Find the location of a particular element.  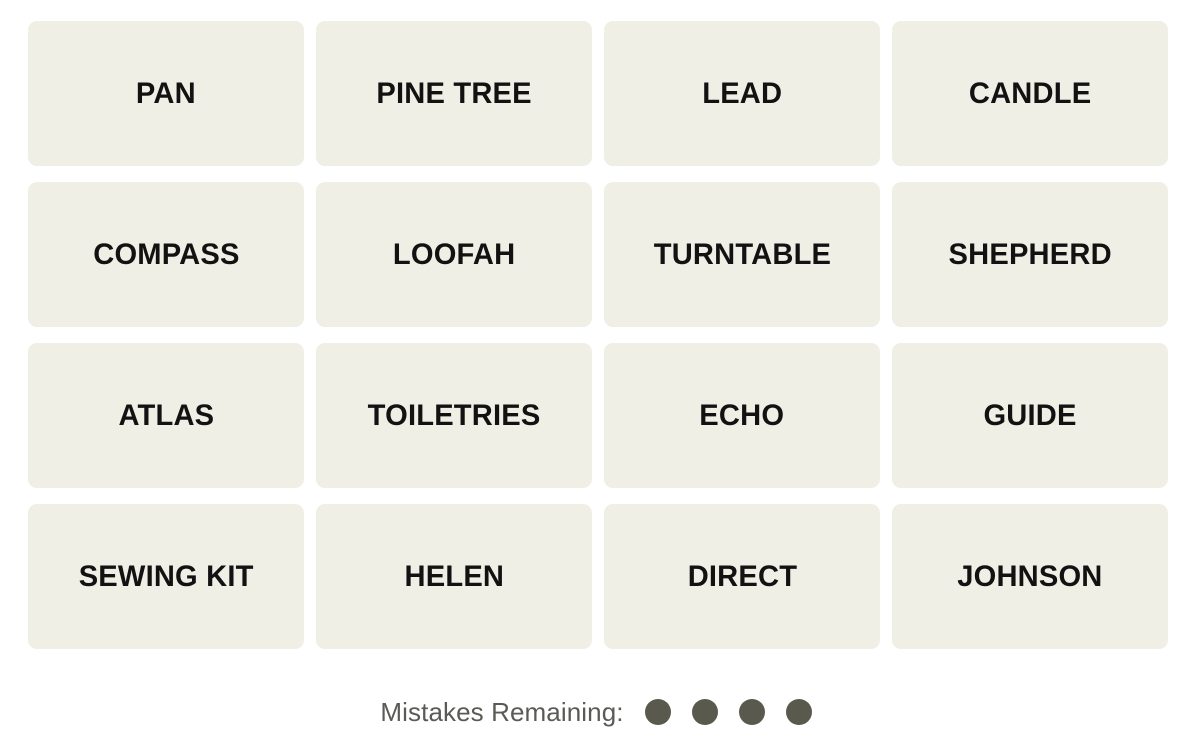

word-tile-label: HELEN is located at coordinates (454, 576).